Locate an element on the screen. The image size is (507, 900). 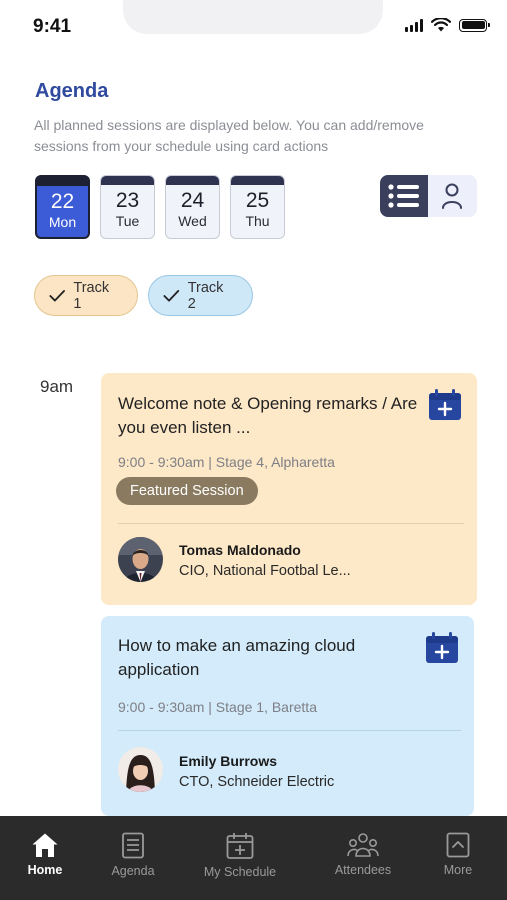
date-picker: 22 Mon 23 Tue 24 Wed 25 Thu is located at coordinates (160, 207).